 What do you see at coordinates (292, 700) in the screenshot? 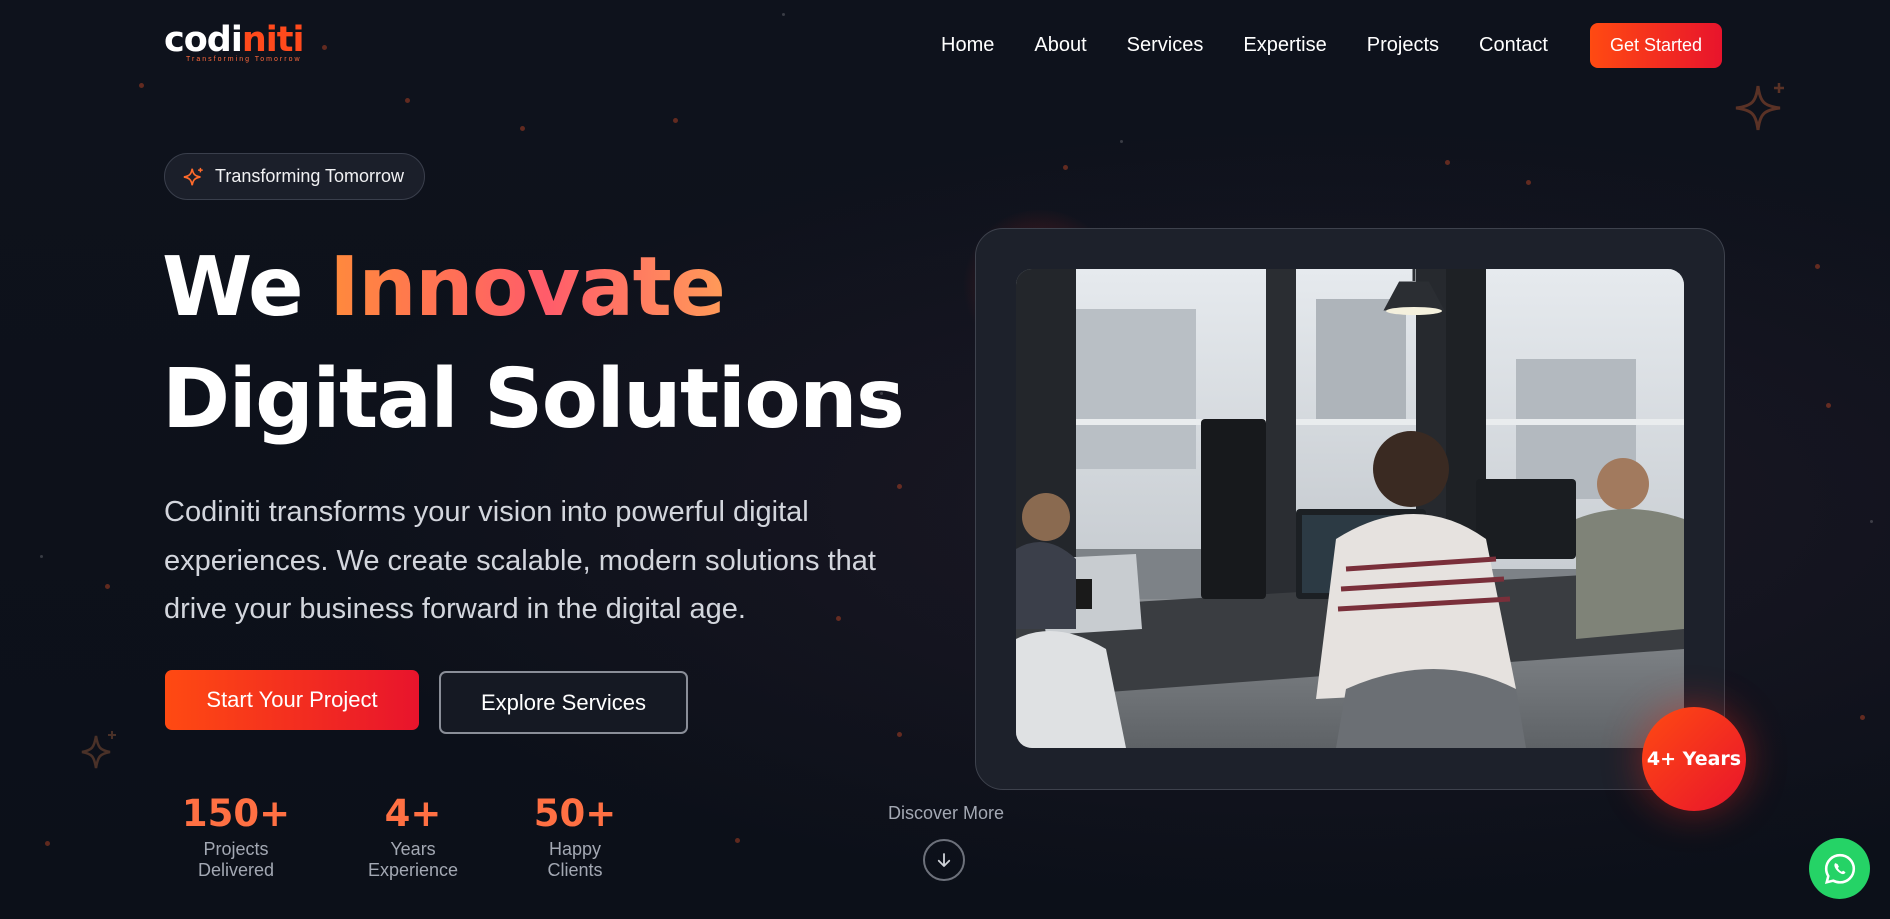
I see `start-project-button: Start Your Project` at bounding box center [292, 700].